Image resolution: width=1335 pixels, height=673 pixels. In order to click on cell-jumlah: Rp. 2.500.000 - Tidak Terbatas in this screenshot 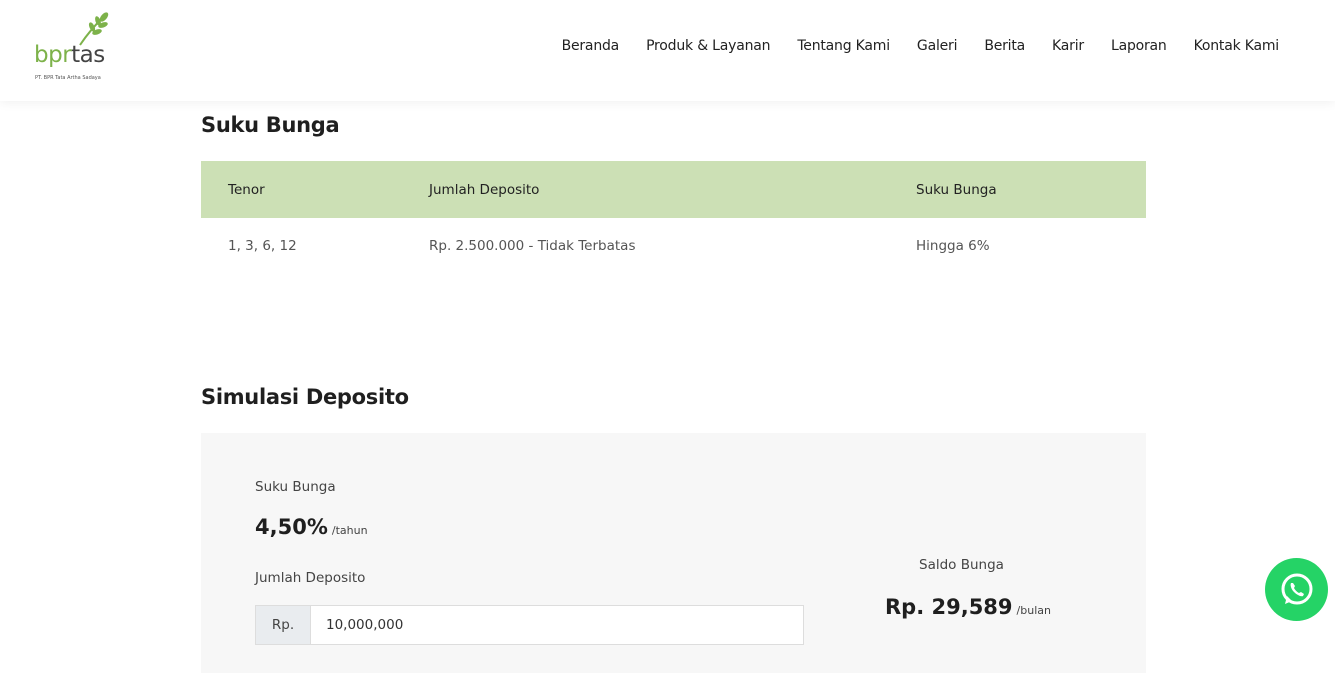, I will do `click(532, 246)`.